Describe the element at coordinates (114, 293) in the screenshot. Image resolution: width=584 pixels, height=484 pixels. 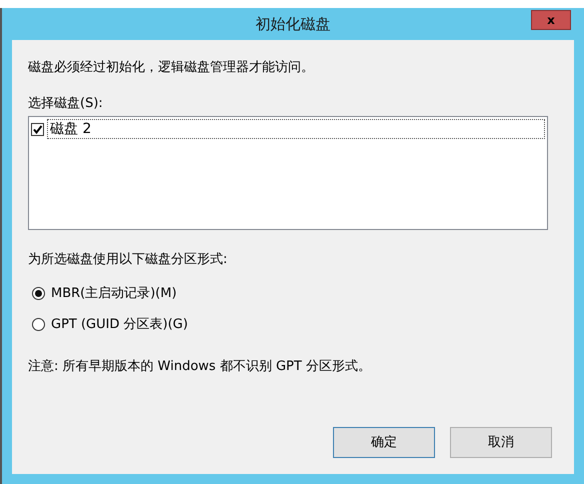
I see `radio-label: MBR(主启动记录)(M)` at that location.